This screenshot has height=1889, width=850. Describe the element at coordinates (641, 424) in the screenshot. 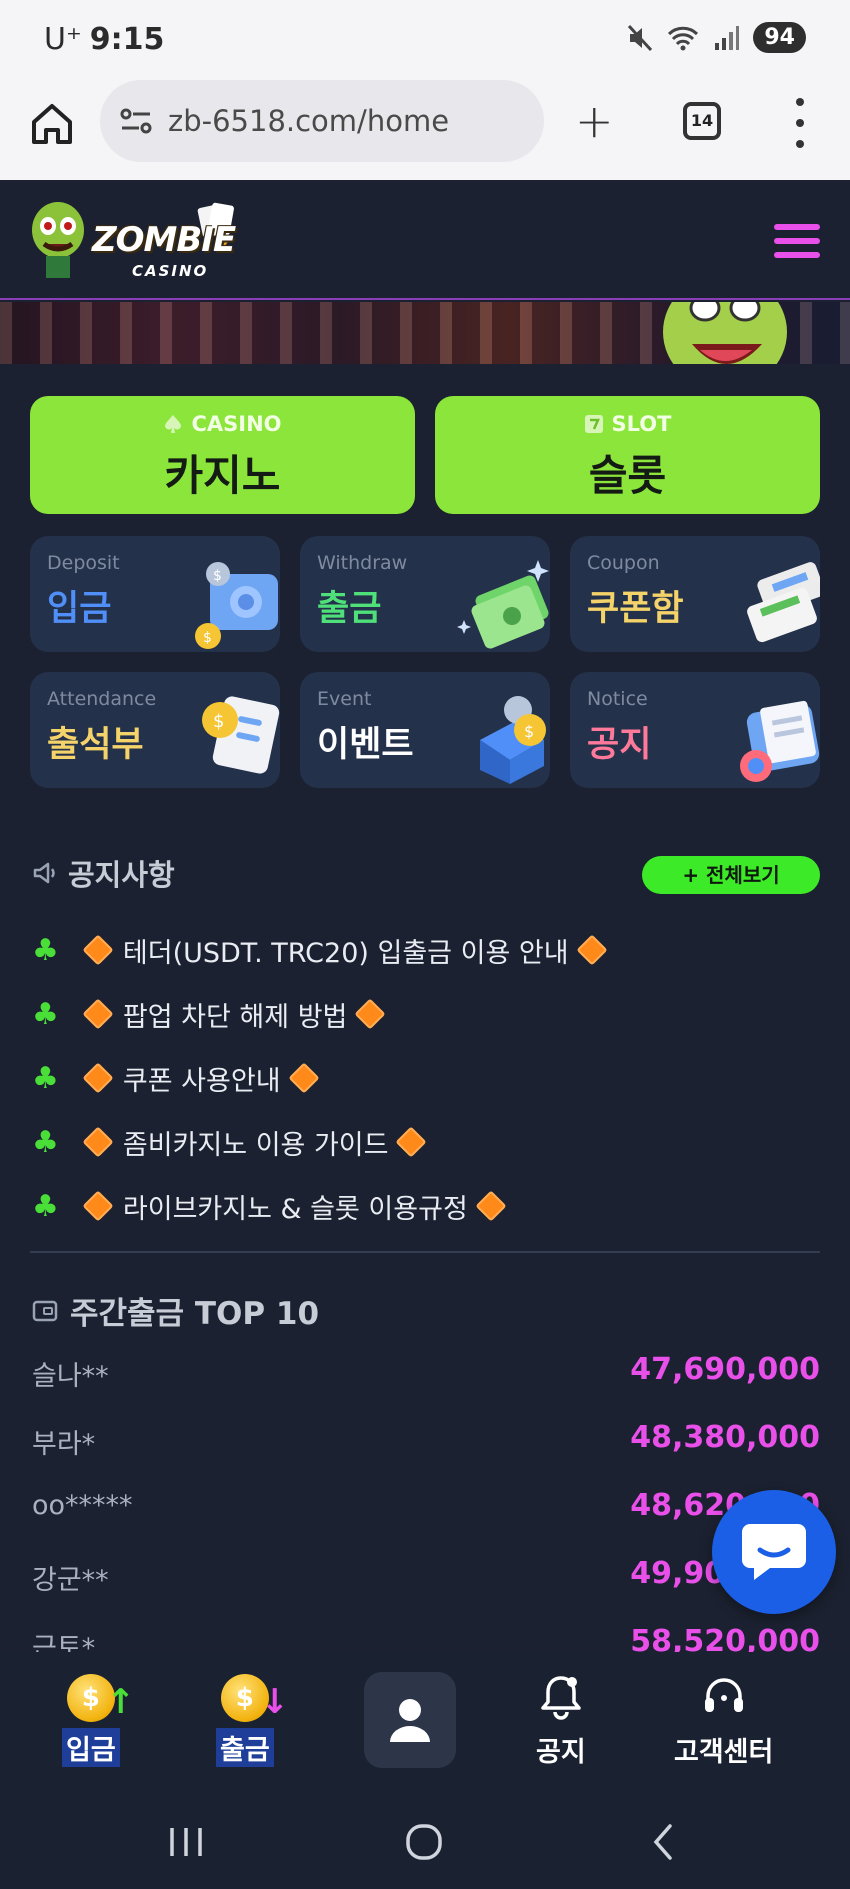

I see `slot-sub-text: SLOT` at that location.